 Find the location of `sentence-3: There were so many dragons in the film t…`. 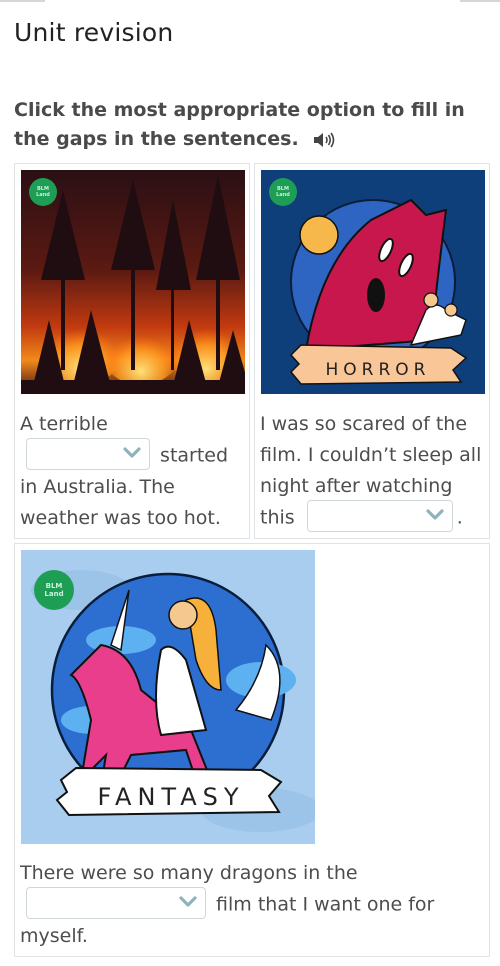

sentence-3: There were so many dragons in the film t… is located at coordinates (250, 905).